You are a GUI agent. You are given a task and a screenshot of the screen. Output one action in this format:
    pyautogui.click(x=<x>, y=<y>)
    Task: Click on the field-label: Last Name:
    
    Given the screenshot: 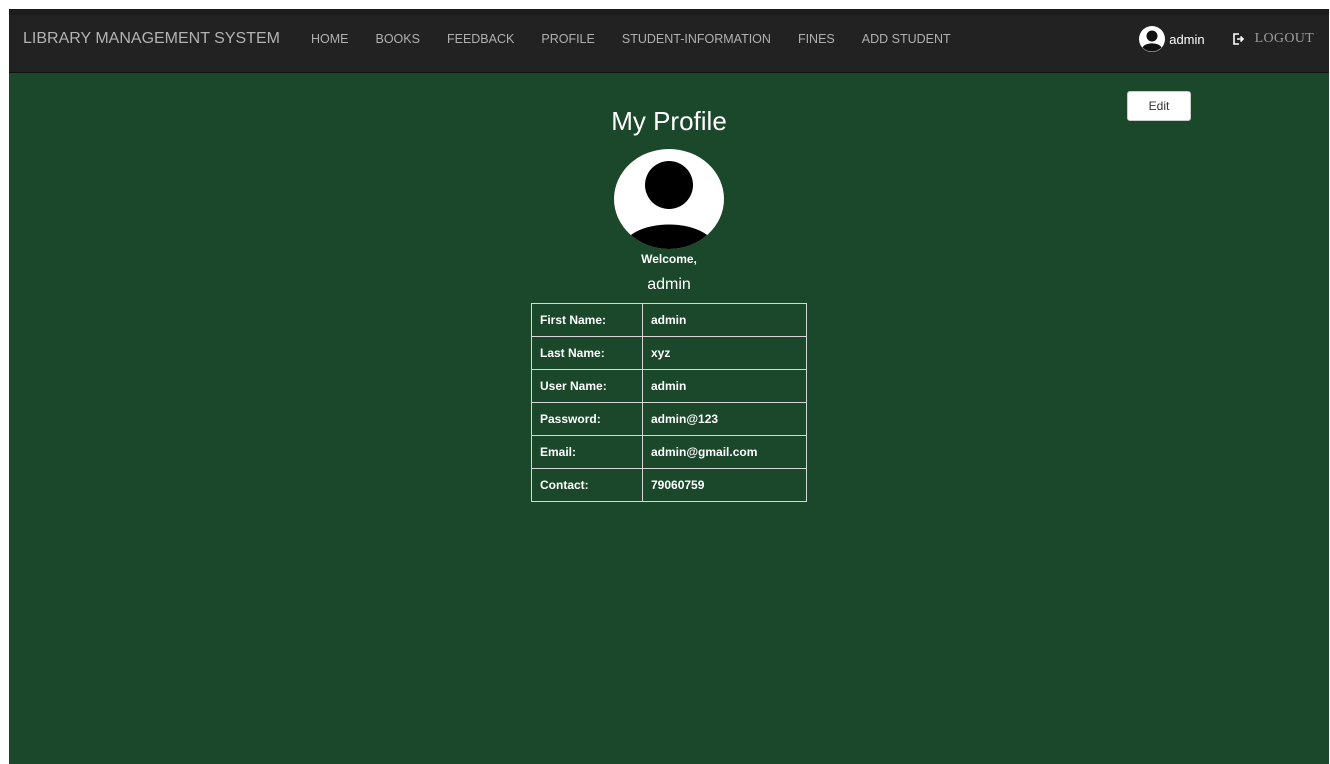 What is the action you would take?
    pyautogui.click(x=587, y=353)
    